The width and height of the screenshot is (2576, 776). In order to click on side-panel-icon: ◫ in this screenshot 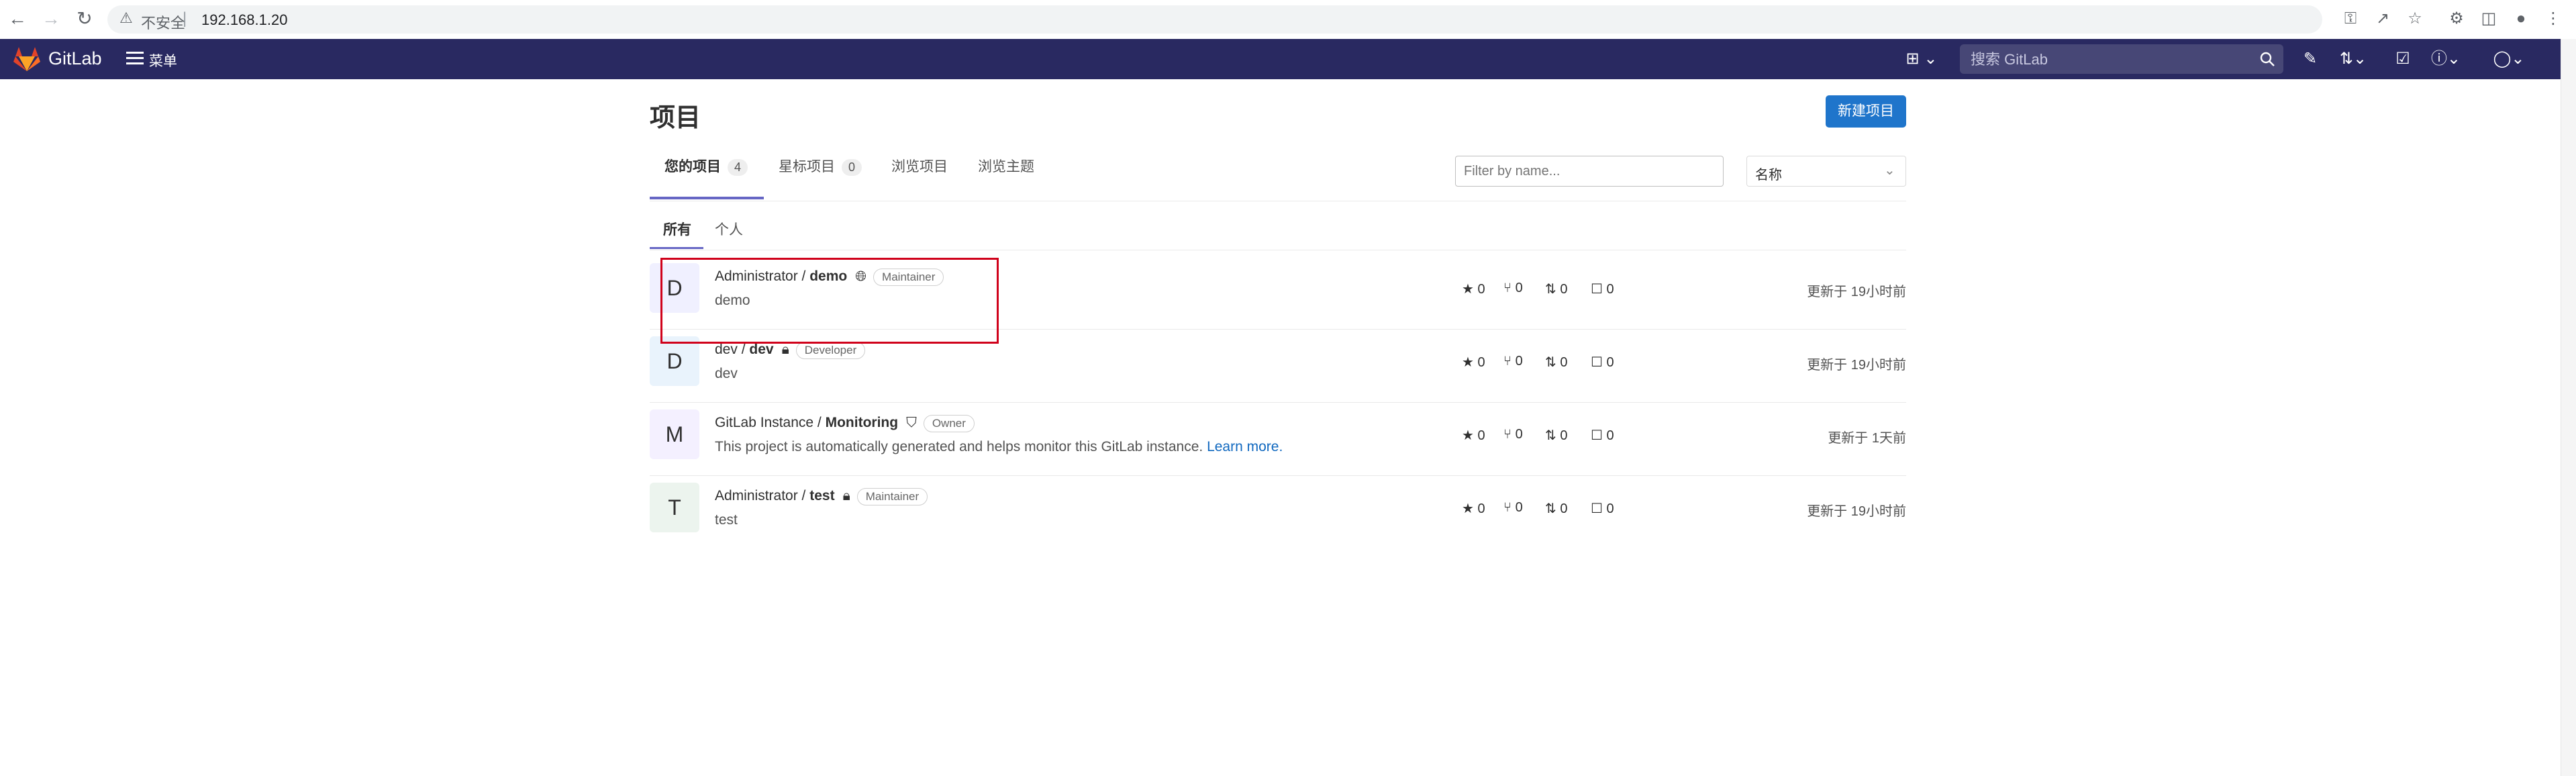, I will do `click(2488, 19)`.